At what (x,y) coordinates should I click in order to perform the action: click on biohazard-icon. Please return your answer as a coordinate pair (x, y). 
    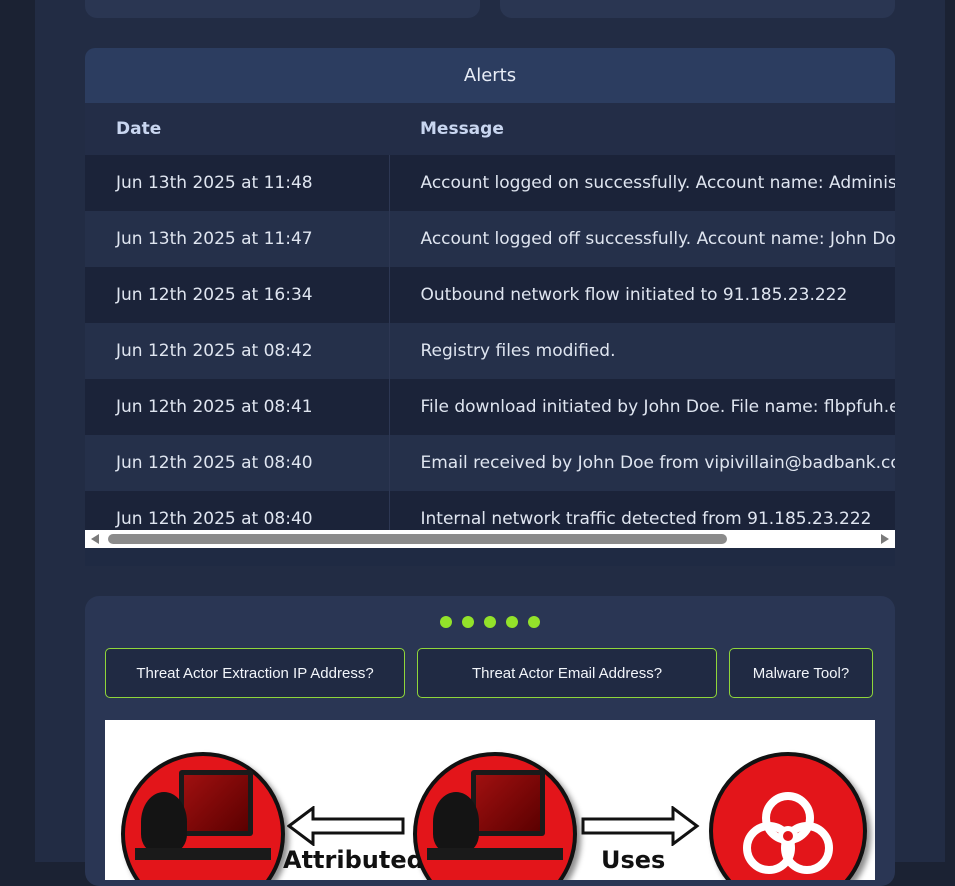
    Looking at the image, I should click on (788, 816).